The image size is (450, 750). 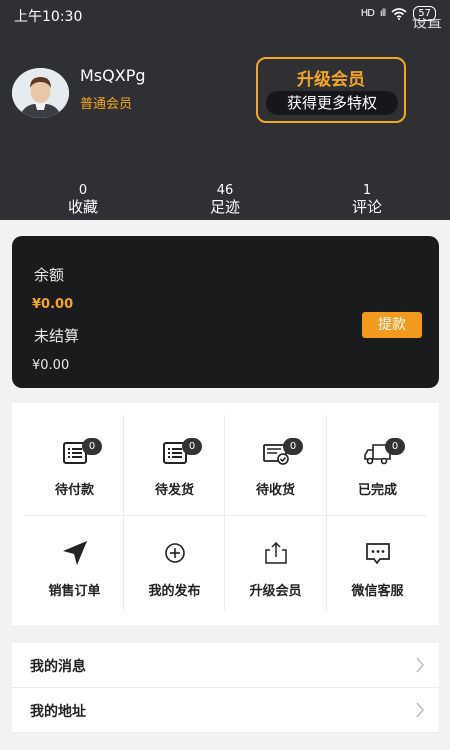 I want to click on menu-item-label: 我的消息, so click(x=58, y=667).